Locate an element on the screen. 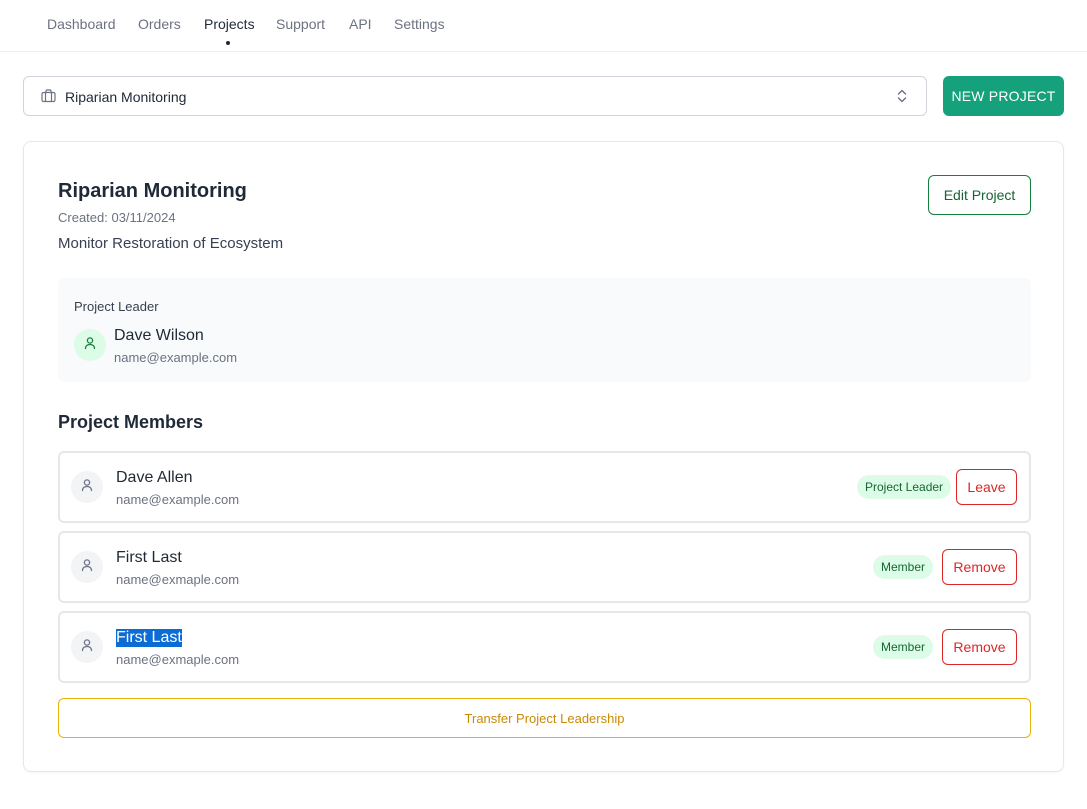 This screenshot has width=1087, height=809. nav-dashboard: Dashboard is located at coordinates (81, 24).